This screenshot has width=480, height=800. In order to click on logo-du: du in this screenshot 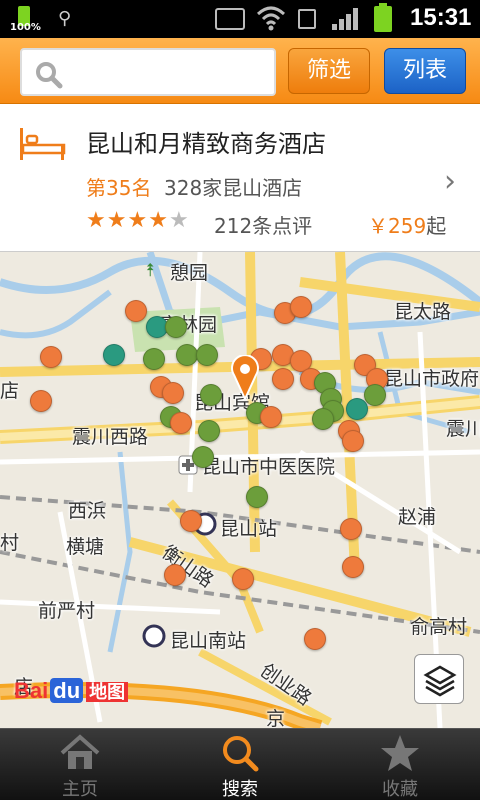, I will do `click(67, 690)`.